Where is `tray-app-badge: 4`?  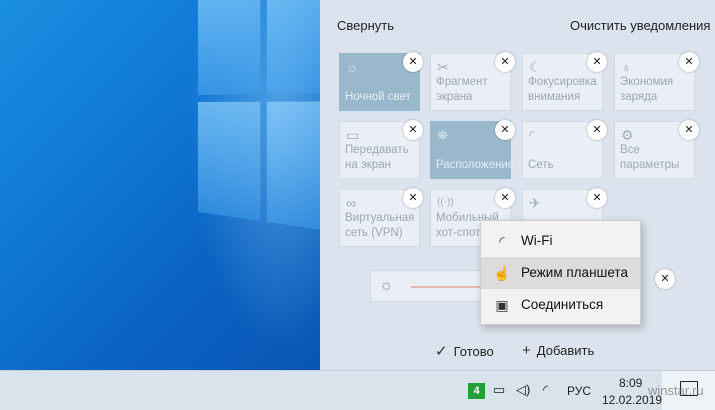 tray-app-badge: 4 is located at coordinates (476, 391).